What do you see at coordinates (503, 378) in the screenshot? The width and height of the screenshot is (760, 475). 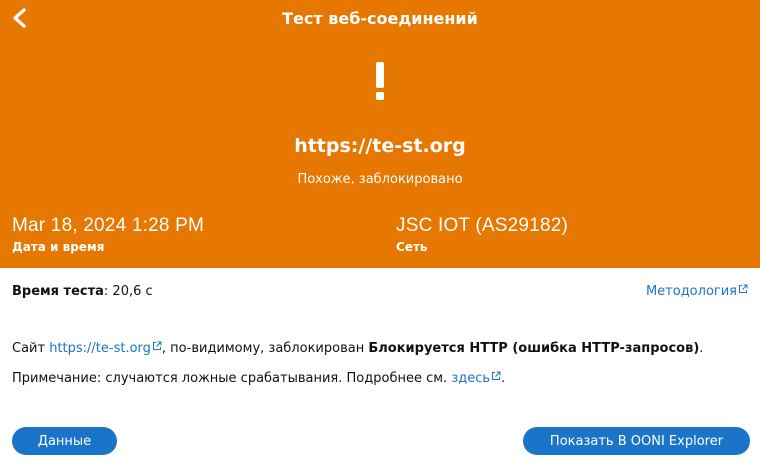 I see `note-suffix: .` at bounding box center [503, 378].